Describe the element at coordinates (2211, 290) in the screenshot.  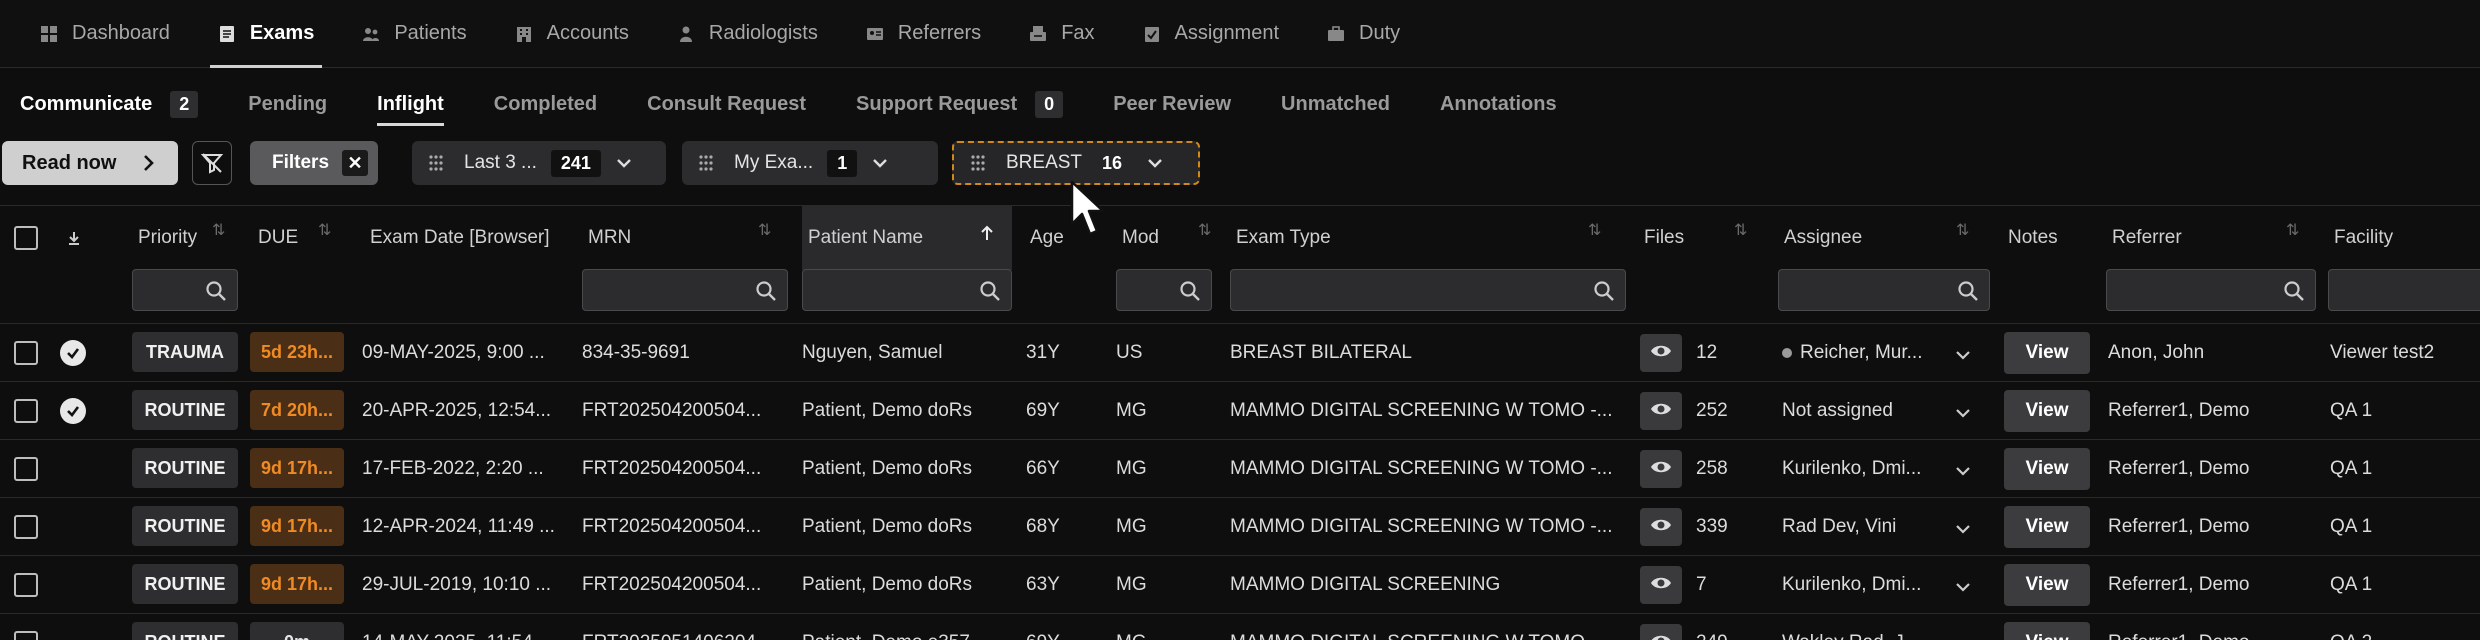
I see `referrer-filter-input` at that location.